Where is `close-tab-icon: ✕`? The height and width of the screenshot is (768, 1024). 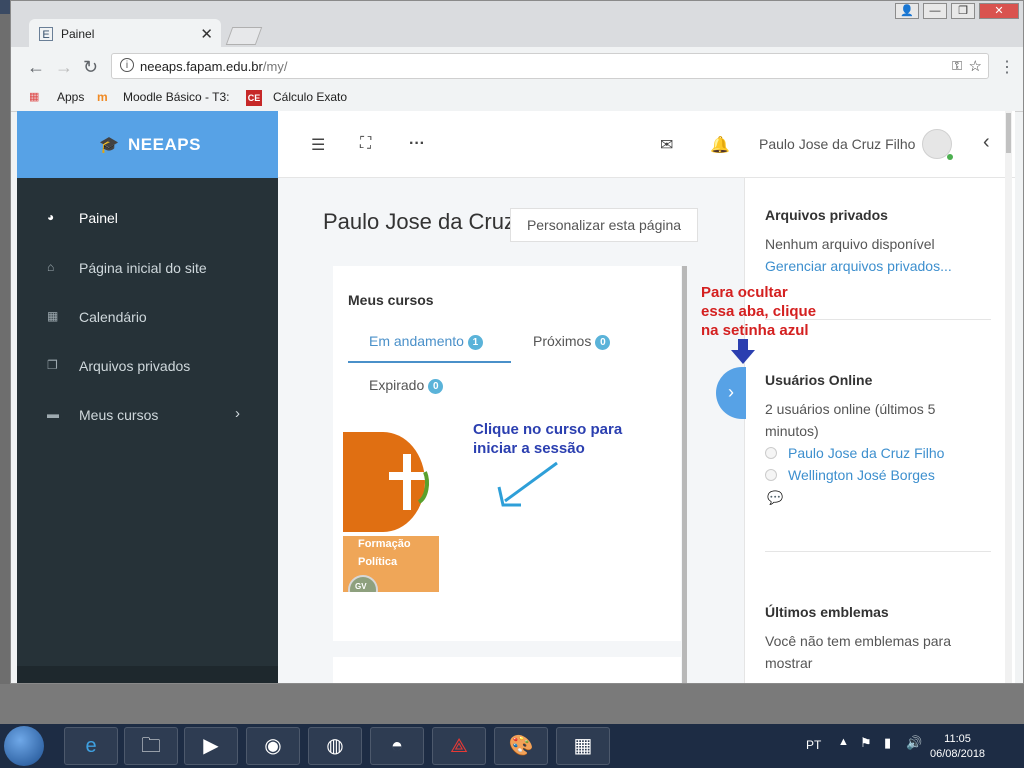 close-tab-icon: ✕ is located at coordinates (206, 34).